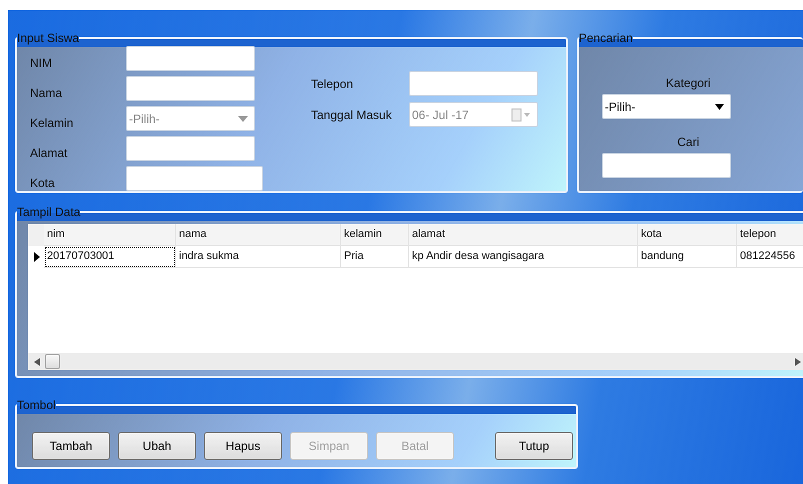 This screenshot has width=803, height=484. Describe the element at coordinates (243, 446) in the screenshot. I see `action-button: Hapus` at that location.